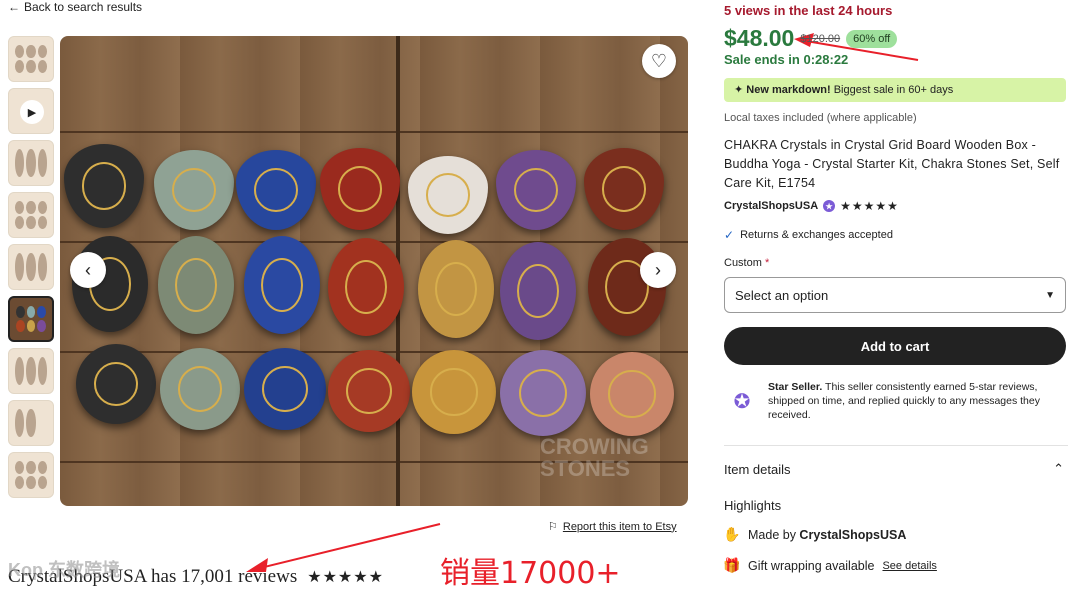  I want to click on discount-badge: 60% off, so click(872, 38).